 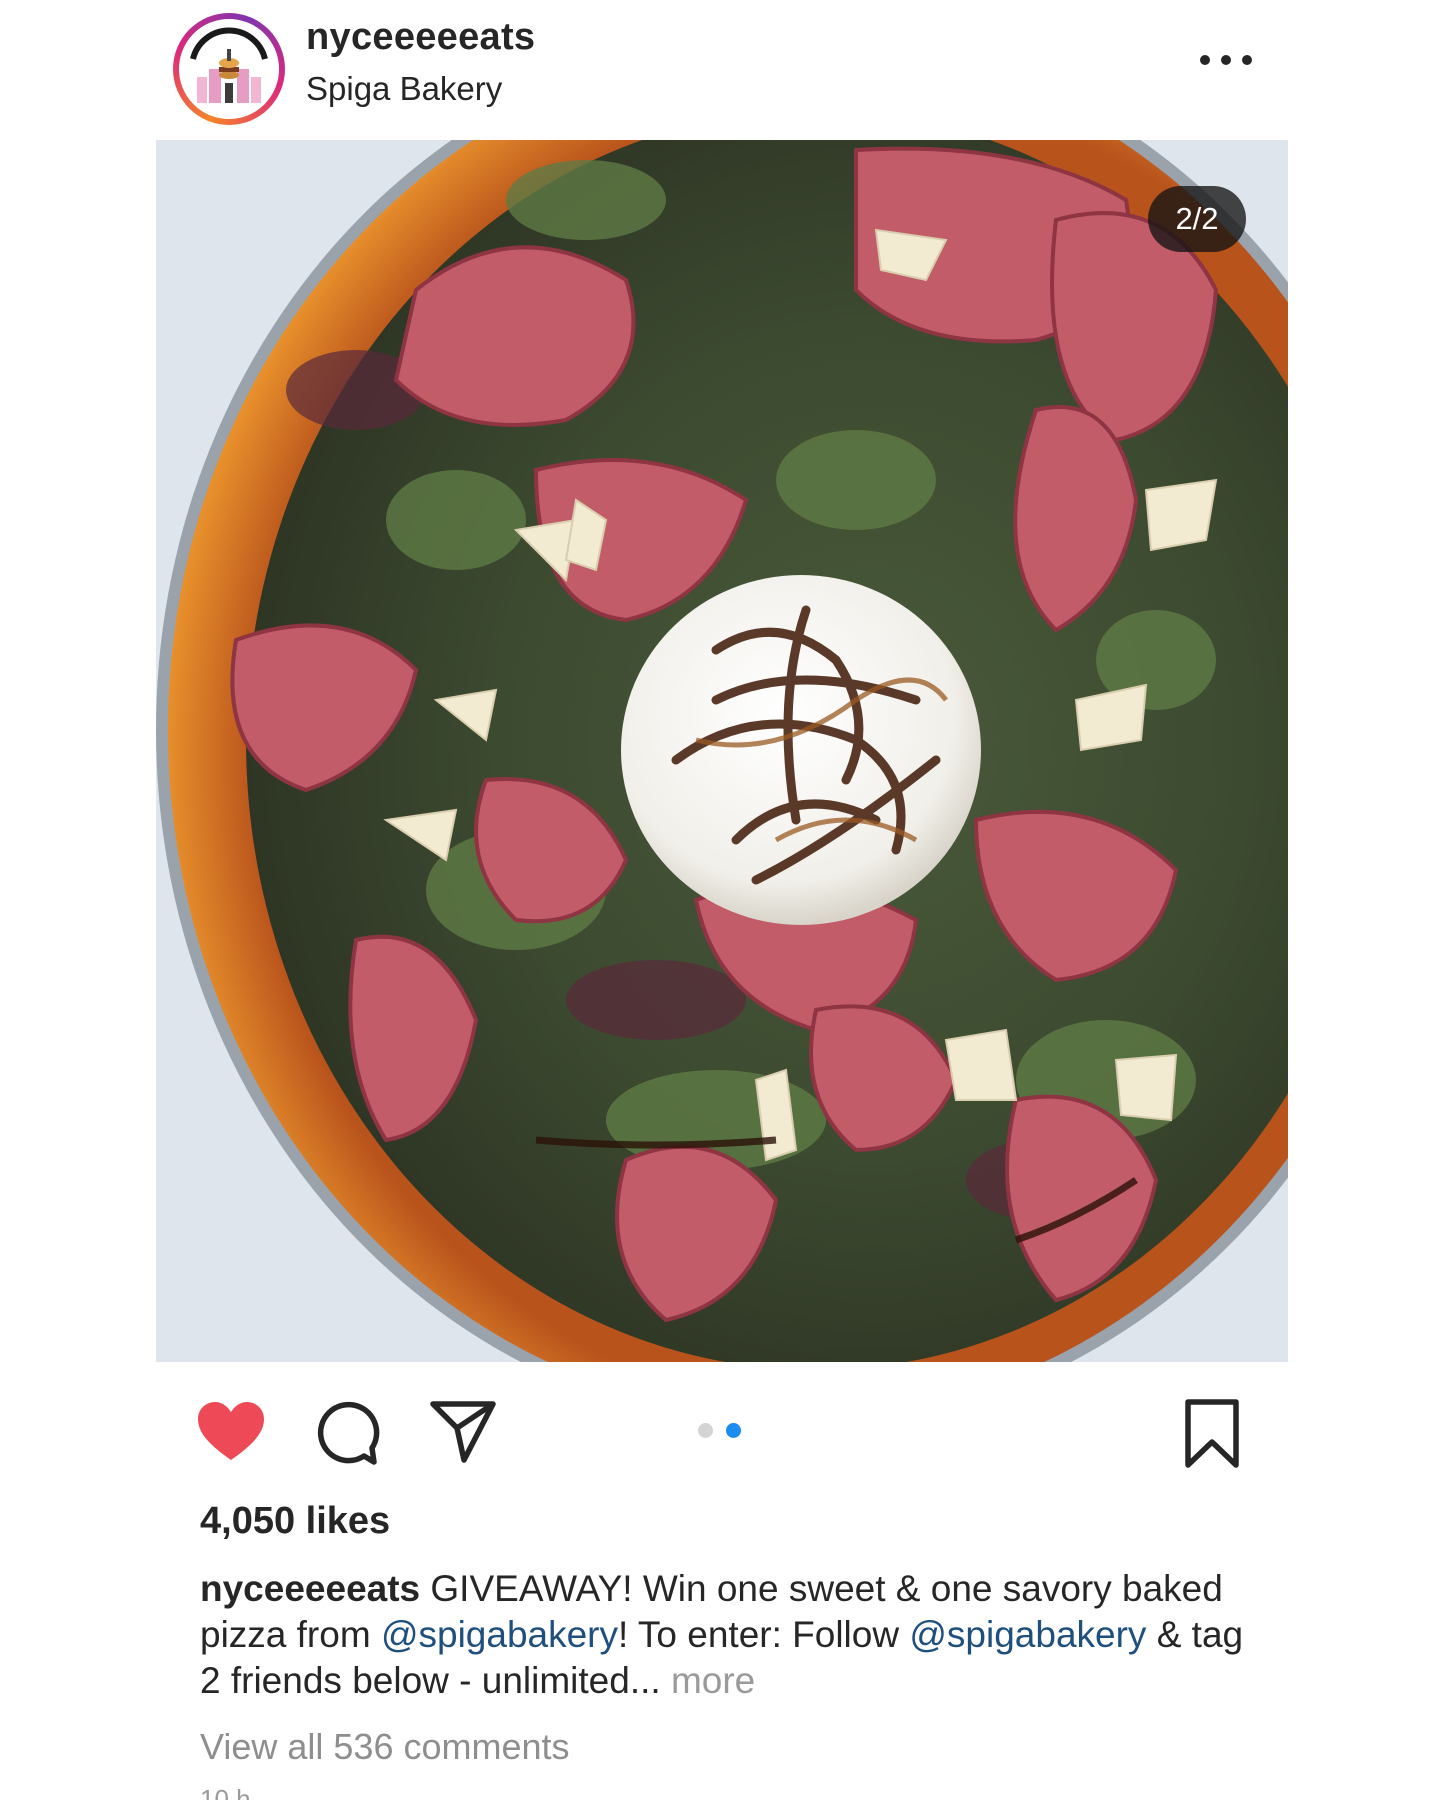 What do you see at coordinates (720, 69) in the screenshot?
I see `post-header: nyceeeeeats Spiga Bakery` at bounding box center [720, 69].